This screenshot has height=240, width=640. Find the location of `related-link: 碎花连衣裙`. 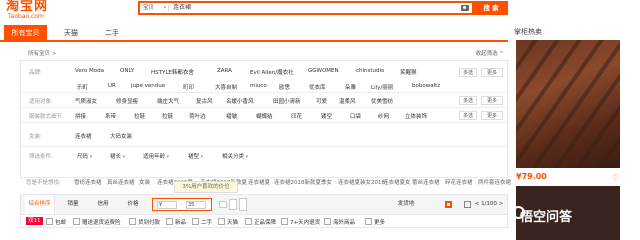

related-link: 碎花连衣裙 is located at coordinates (459, 182).